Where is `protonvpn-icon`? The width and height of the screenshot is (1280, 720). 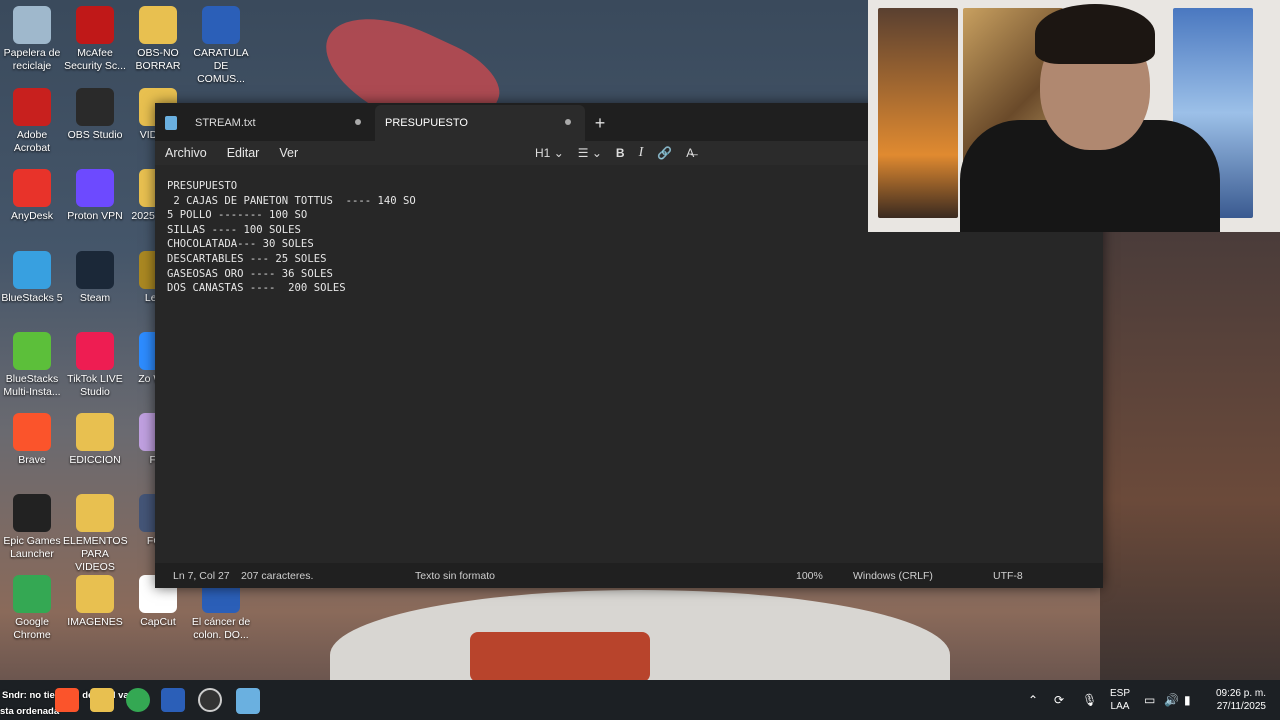
protonvpn-icon is located at coordinates (95, 188).